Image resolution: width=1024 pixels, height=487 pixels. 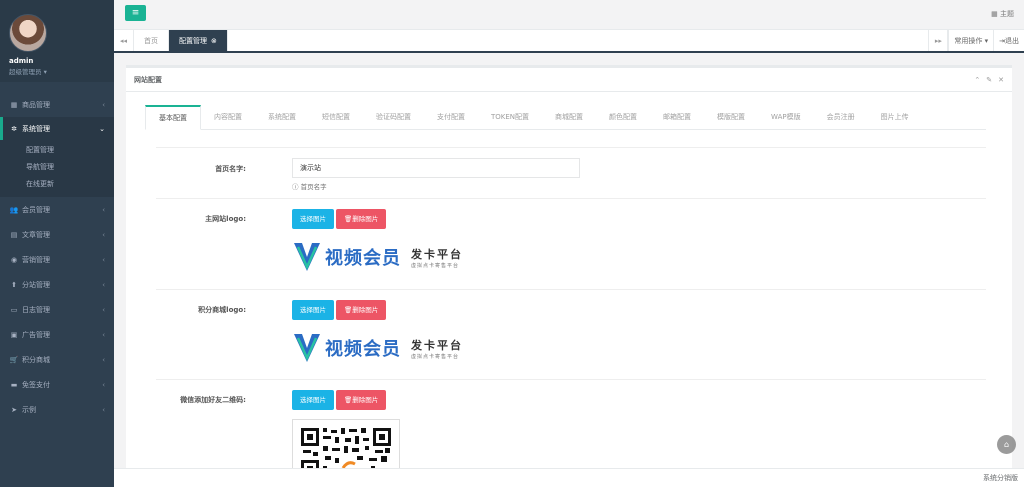 What do you see at coordinates (393, 117) in the screenshot?
I see `tab-config-4: 验证码配置` at bounding box center [393, 117].